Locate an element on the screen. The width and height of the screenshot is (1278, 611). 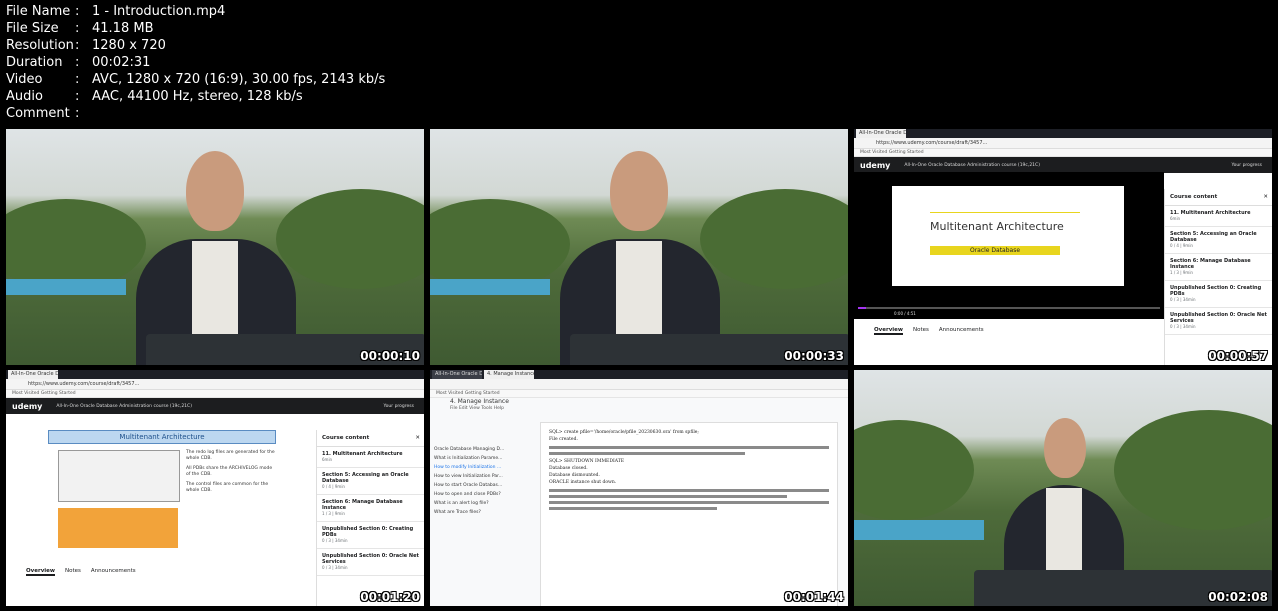
file-info-key: Video is located at coordinates (24, 79).